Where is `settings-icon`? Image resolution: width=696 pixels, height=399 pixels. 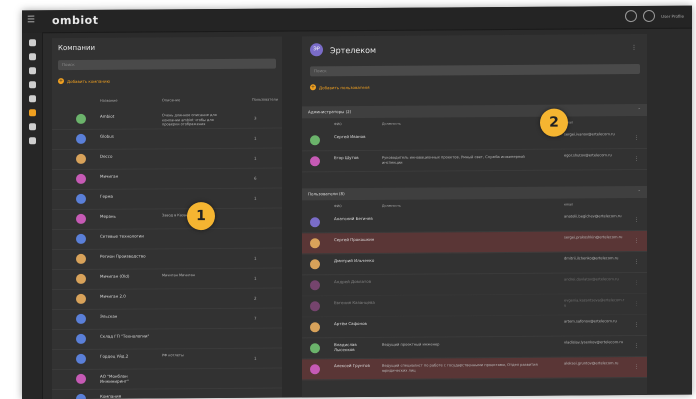 settings-icon is located at coordinates (631, 16).